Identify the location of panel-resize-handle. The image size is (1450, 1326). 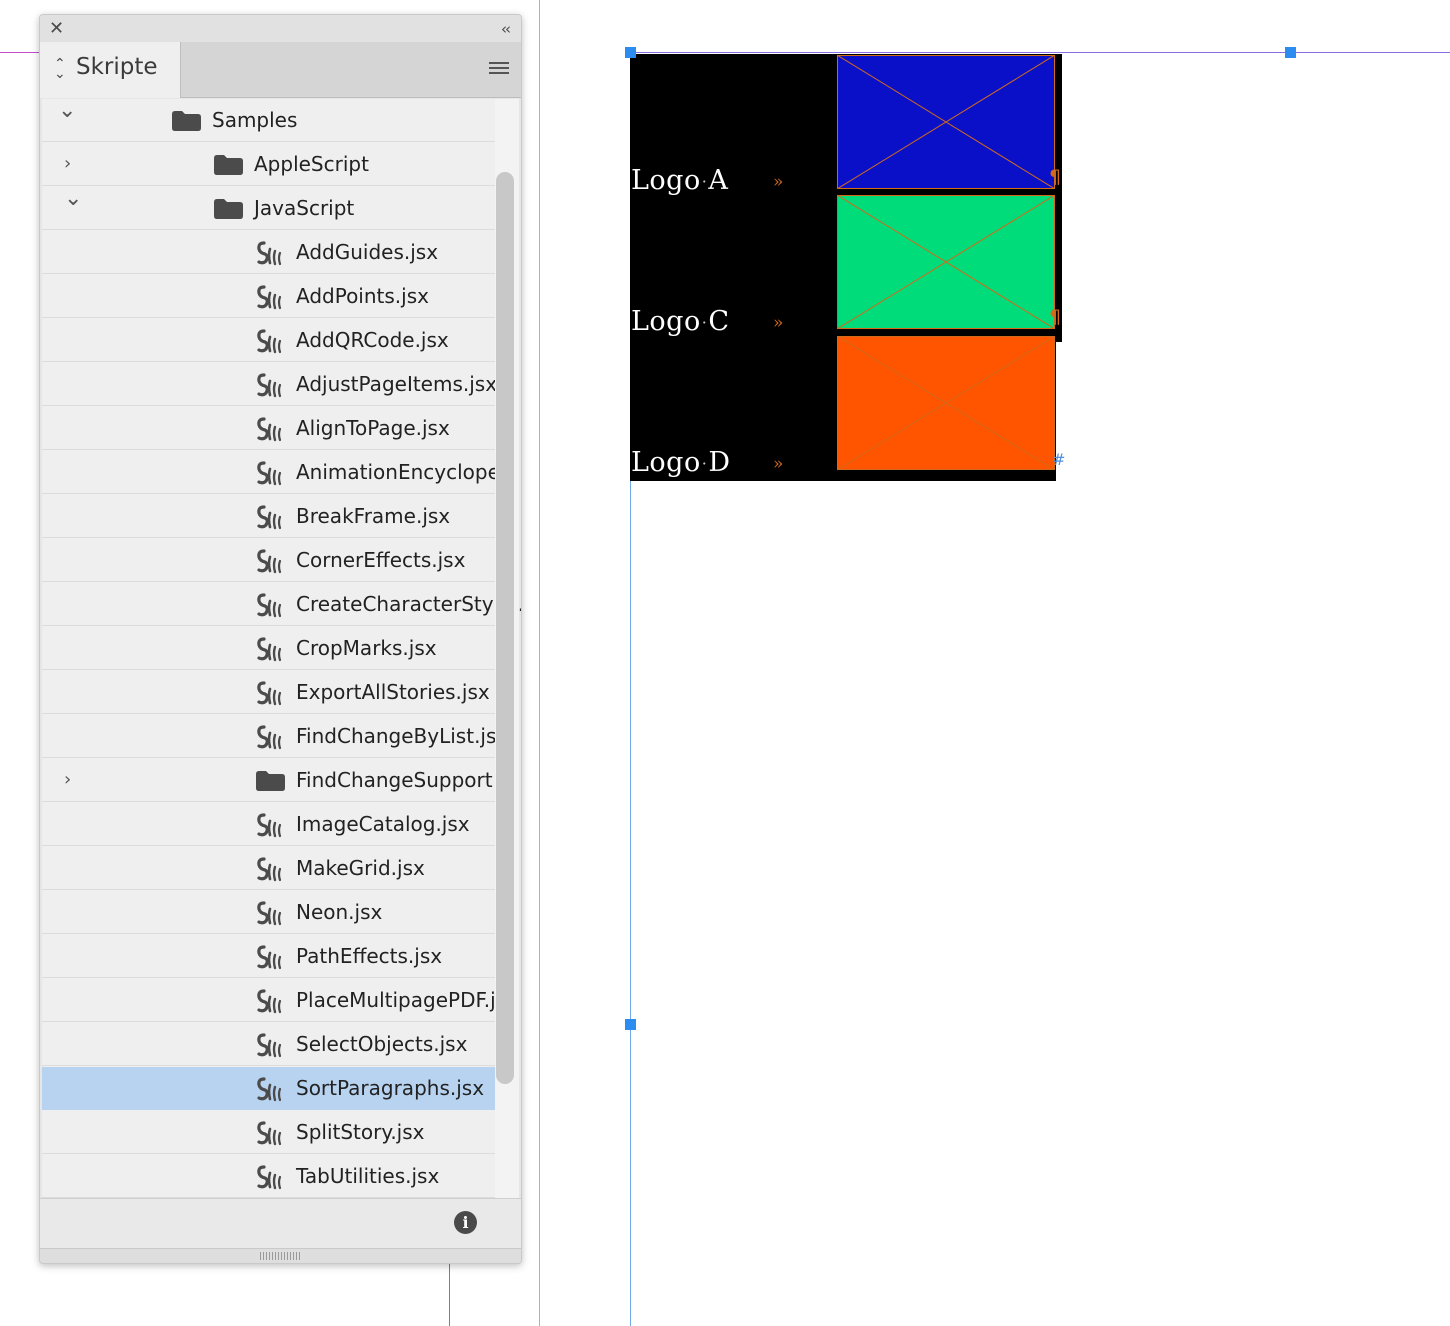
(280, 1255).